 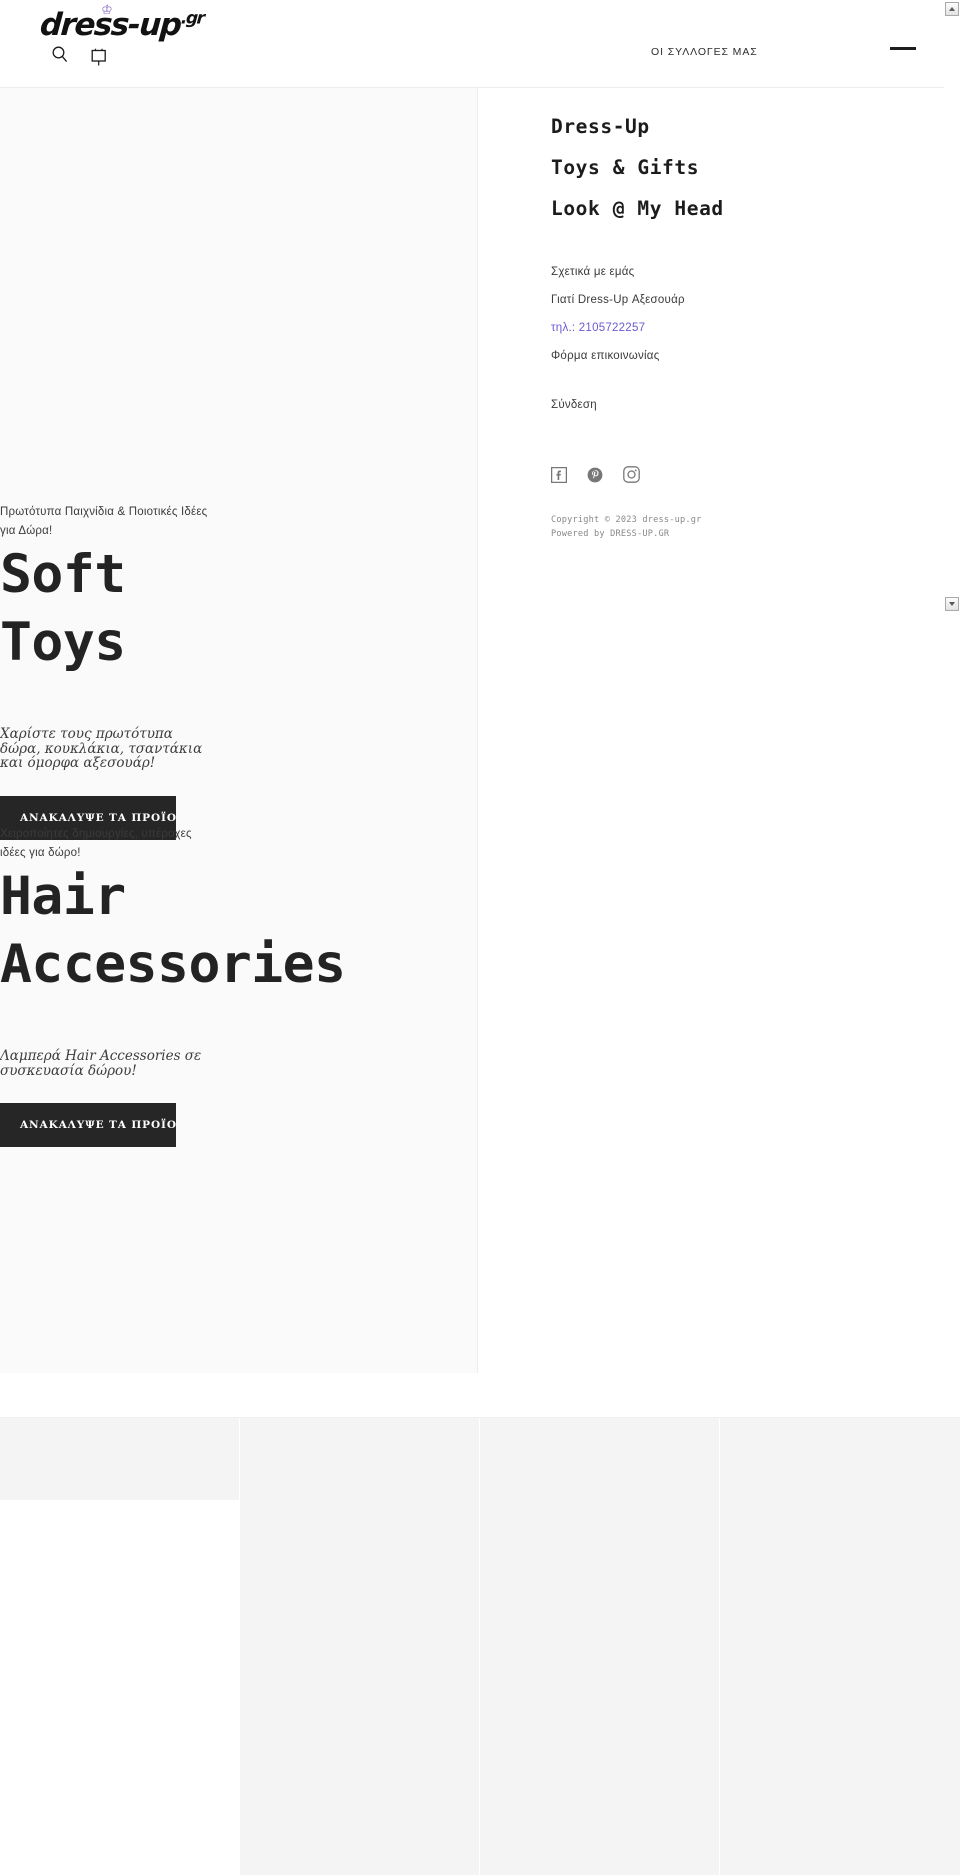 I want to click on drawer-link-phone: τηλ.: 2105722257, so click(x=747, y=328).